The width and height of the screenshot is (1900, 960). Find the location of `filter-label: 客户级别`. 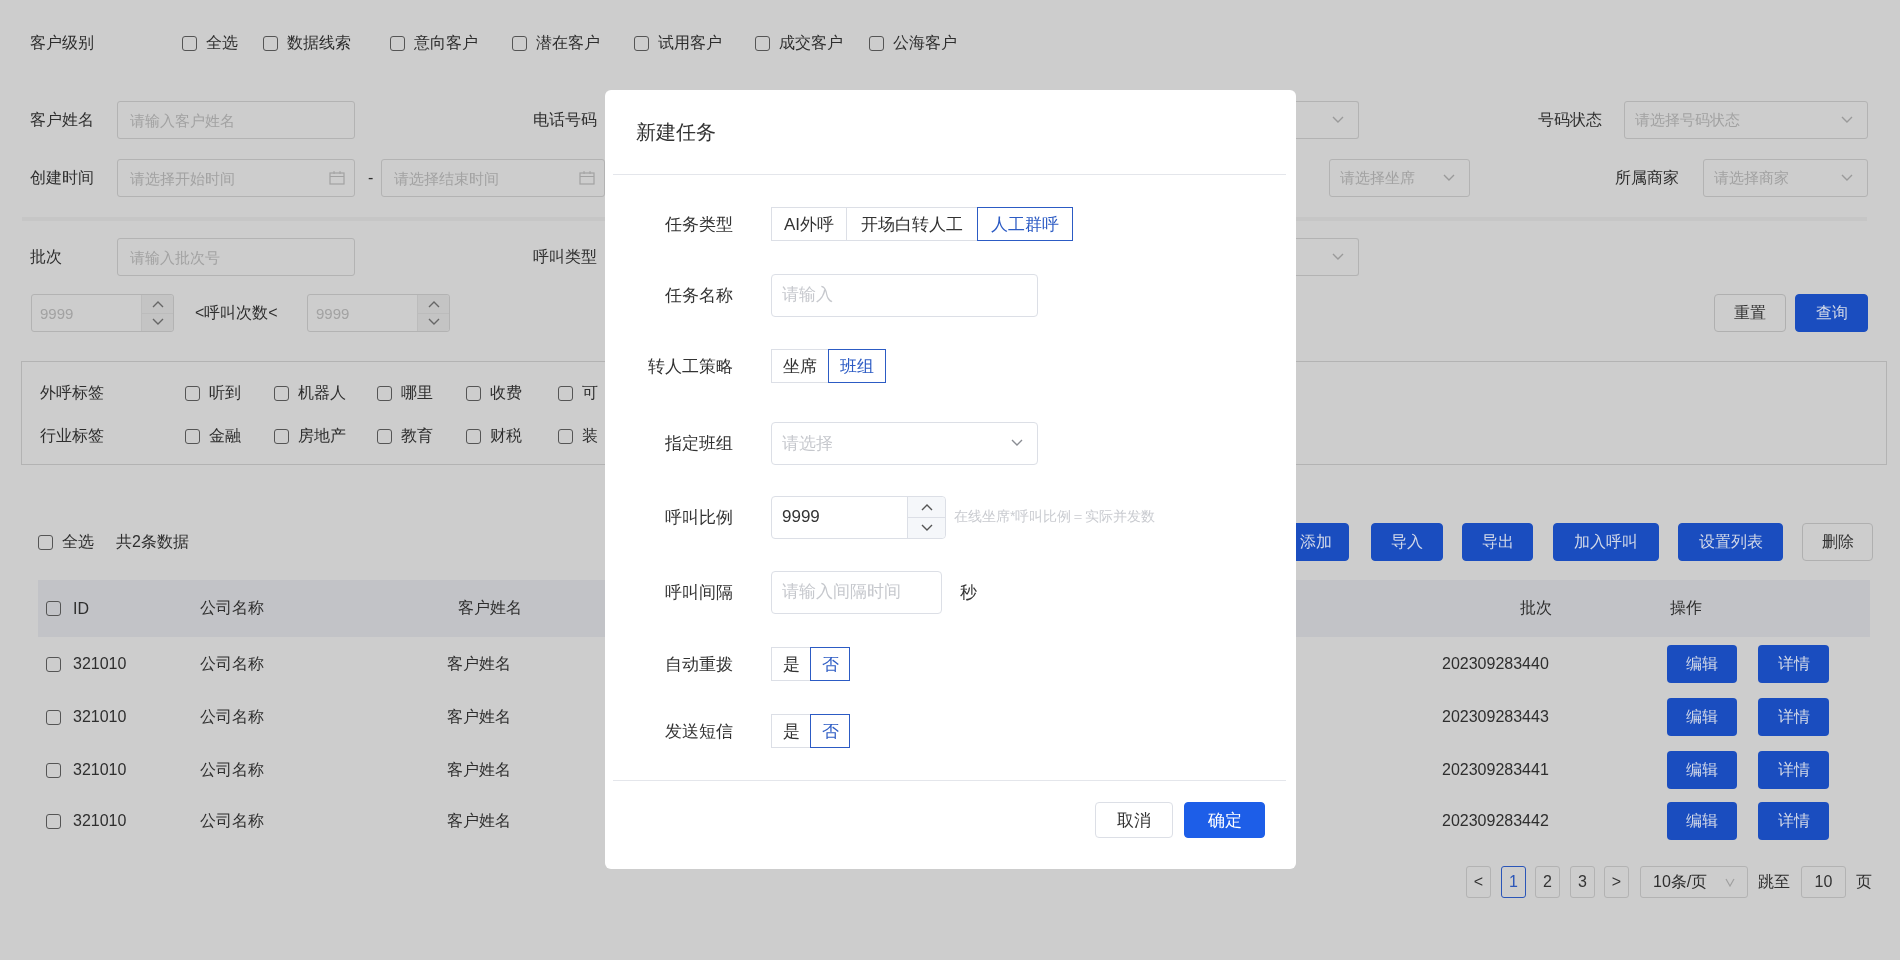

filter-label: 客户级别 is located at coordinates (62, 42).